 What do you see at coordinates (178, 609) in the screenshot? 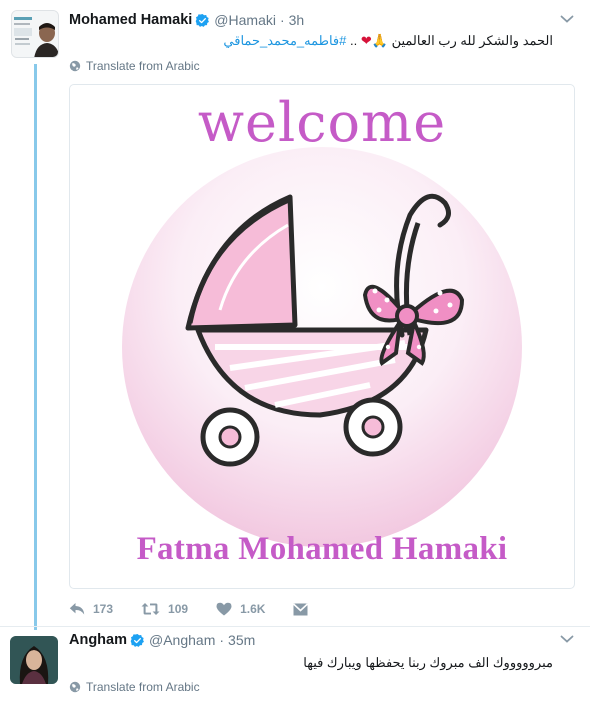
I see `retweet-count: 109` at bounding box center [178, 609].